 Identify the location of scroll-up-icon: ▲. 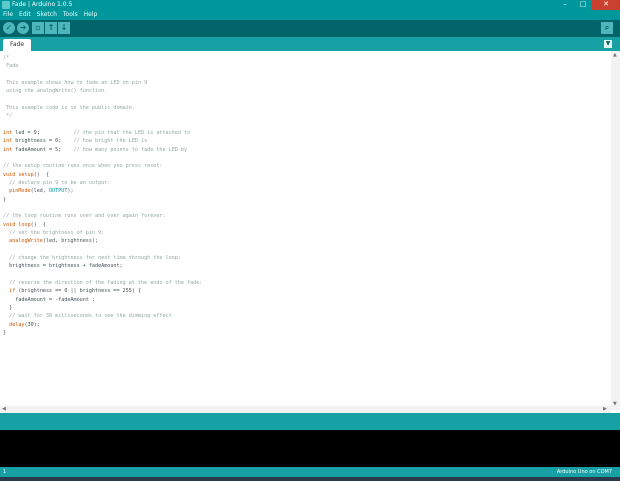
(615, 55).